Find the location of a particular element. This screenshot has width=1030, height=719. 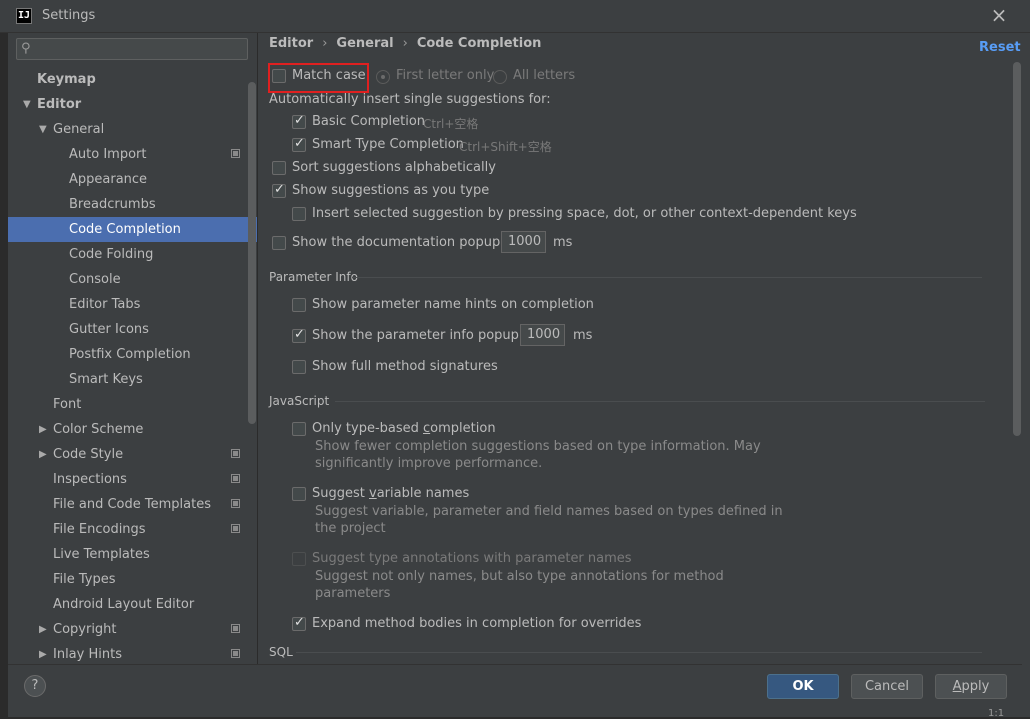

sidebar-item-code-folding: Code Folding is located at coordinates (132, 254).